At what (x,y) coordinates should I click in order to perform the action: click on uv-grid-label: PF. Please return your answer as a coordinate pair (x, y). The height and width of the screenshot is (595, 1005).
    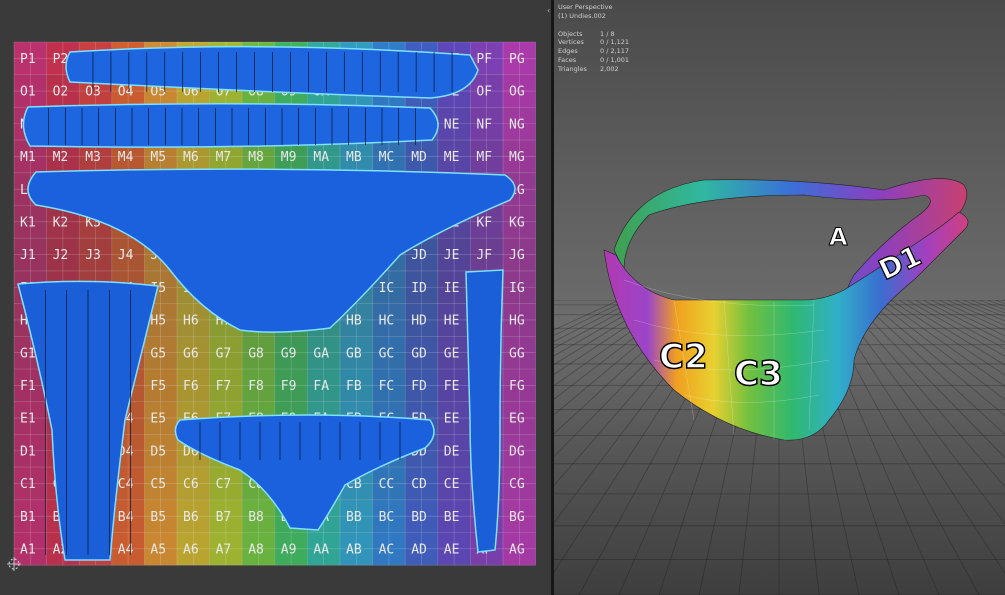
    Looking at the image, I should click on (484, 59).